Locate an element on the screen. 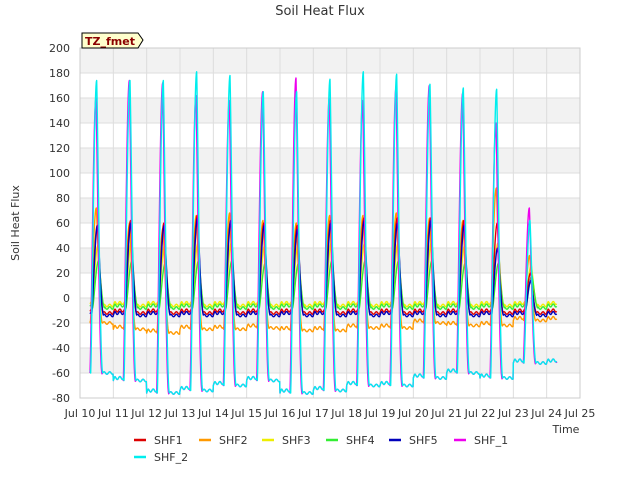  x-tick-label: Jul 19 is located at coordinates (380, 413).